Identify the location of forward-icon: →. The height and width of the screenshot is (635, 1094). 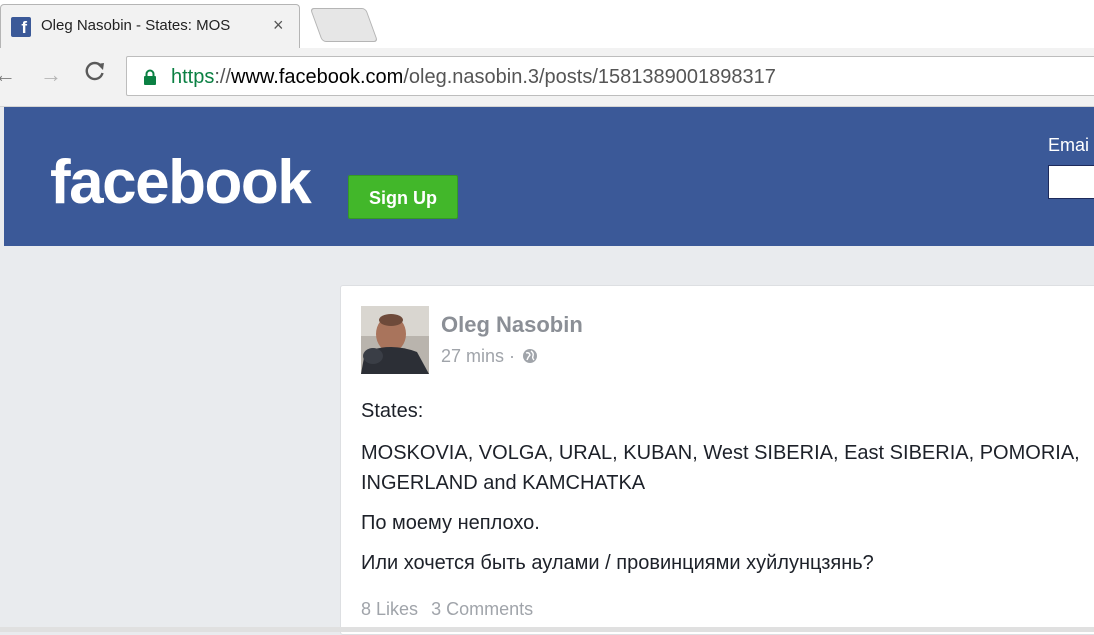
(51, 75).